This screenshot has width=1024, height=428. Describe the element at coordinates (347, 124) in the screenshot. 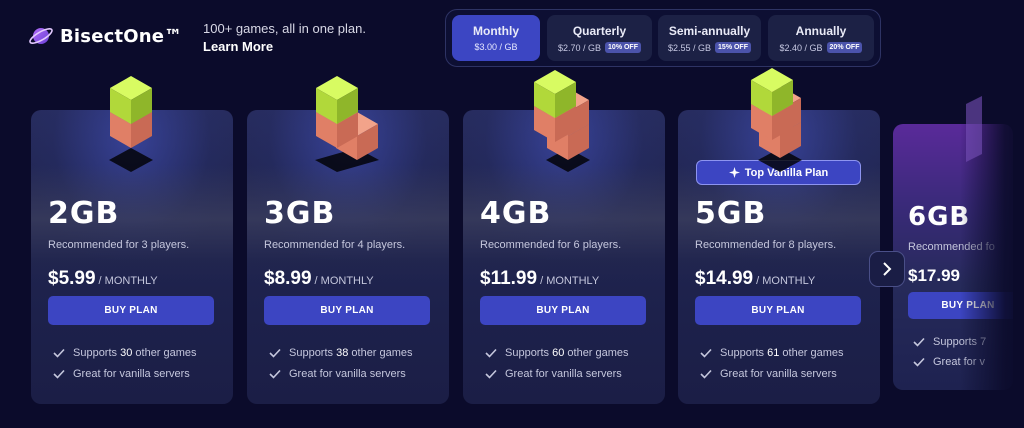

I see `cube-stack-3gb` at that location.